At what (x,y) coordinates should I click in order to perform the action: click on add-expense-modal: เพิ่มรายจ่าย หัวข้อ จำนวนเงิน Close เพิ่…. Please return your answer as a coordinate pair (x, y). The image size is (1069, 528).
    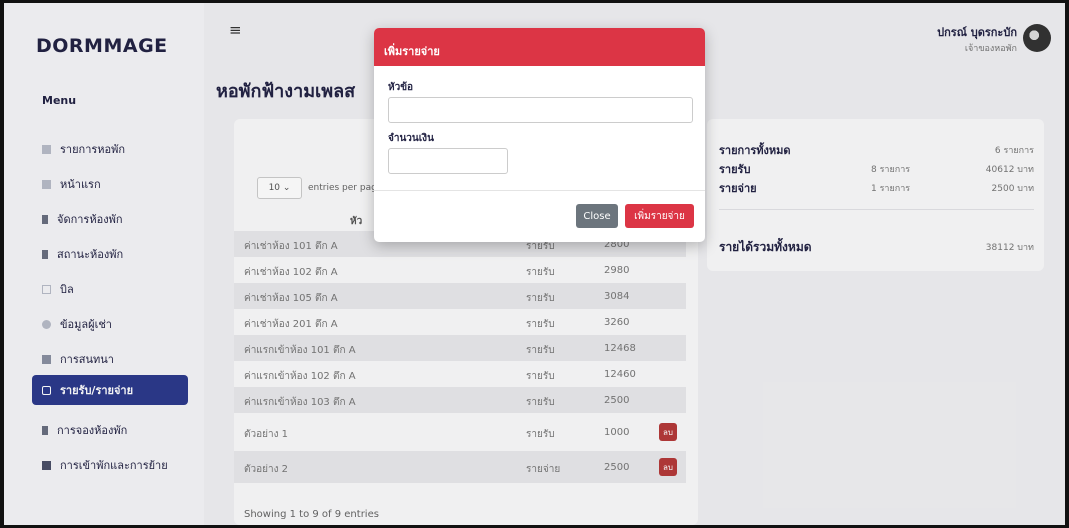
    Looking at the image, I should click on (539, 135).